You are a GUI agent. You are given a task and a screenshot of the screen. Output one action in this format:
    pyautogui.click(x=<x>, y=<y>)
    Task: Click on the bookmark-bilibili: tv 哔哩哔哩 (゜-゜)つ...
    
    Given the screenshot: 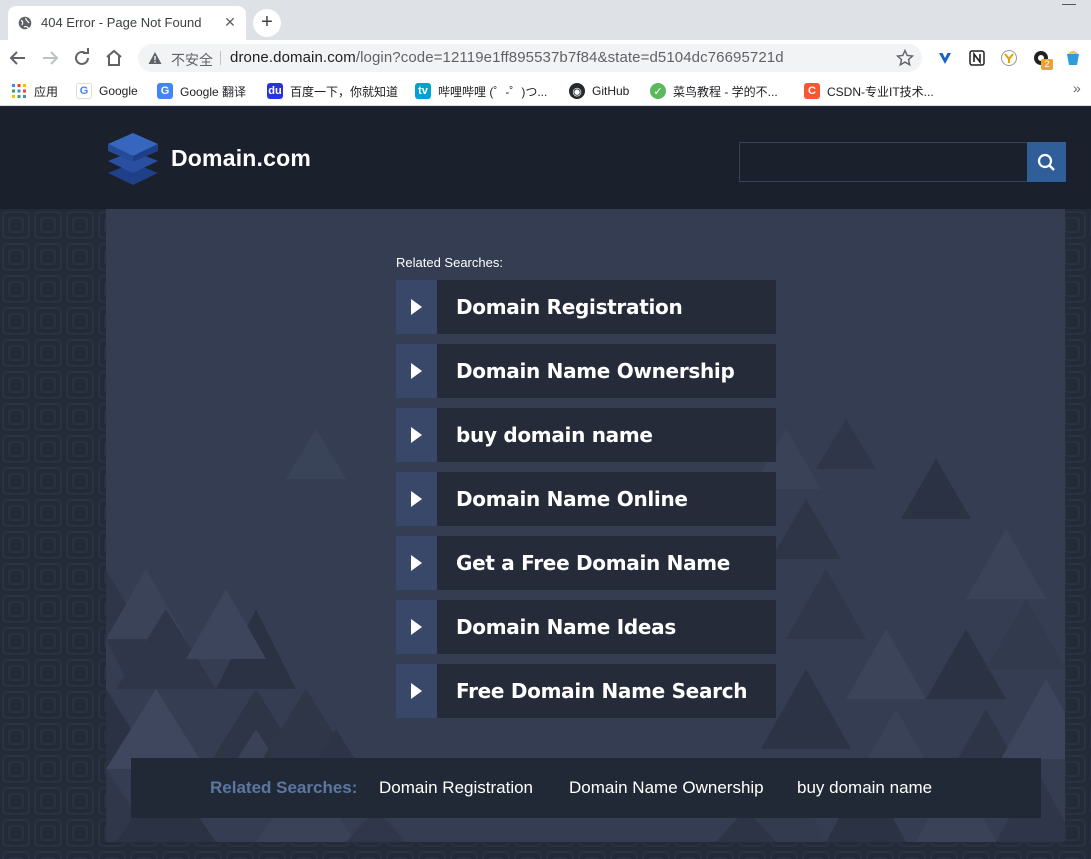 What is the action you would take?
    pyautogui.click(x=481, y=91)
    